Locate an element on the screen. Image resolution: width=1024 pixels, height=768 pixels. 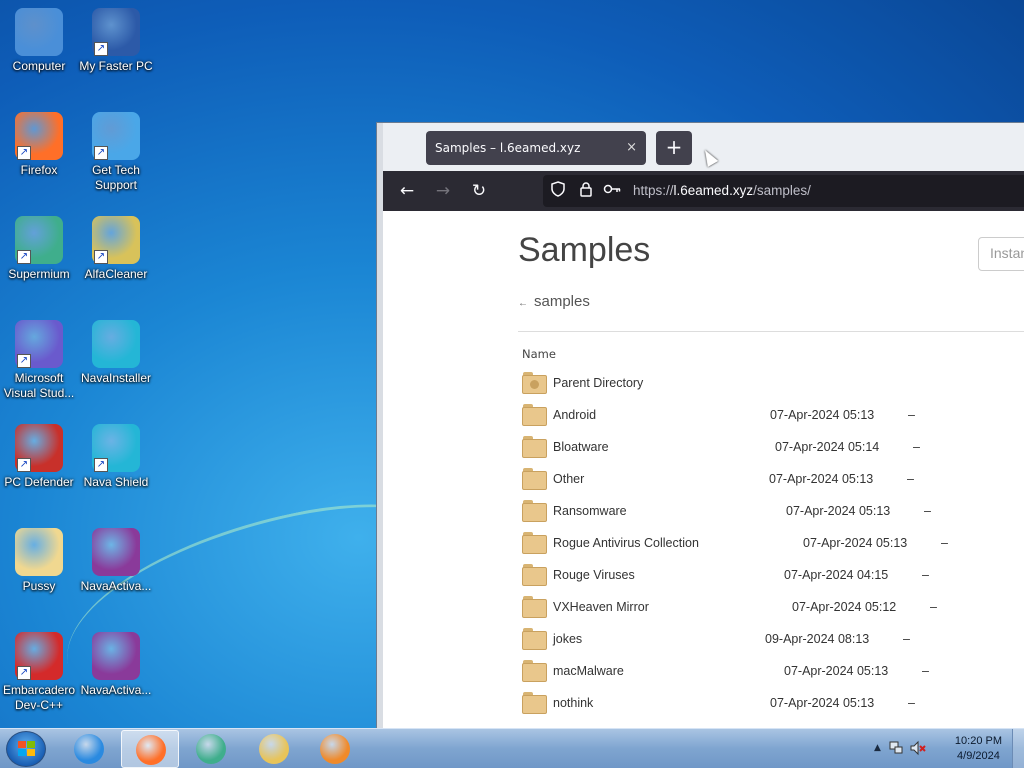
directory-name-link: macMalware is located at coordinates (588, 671).